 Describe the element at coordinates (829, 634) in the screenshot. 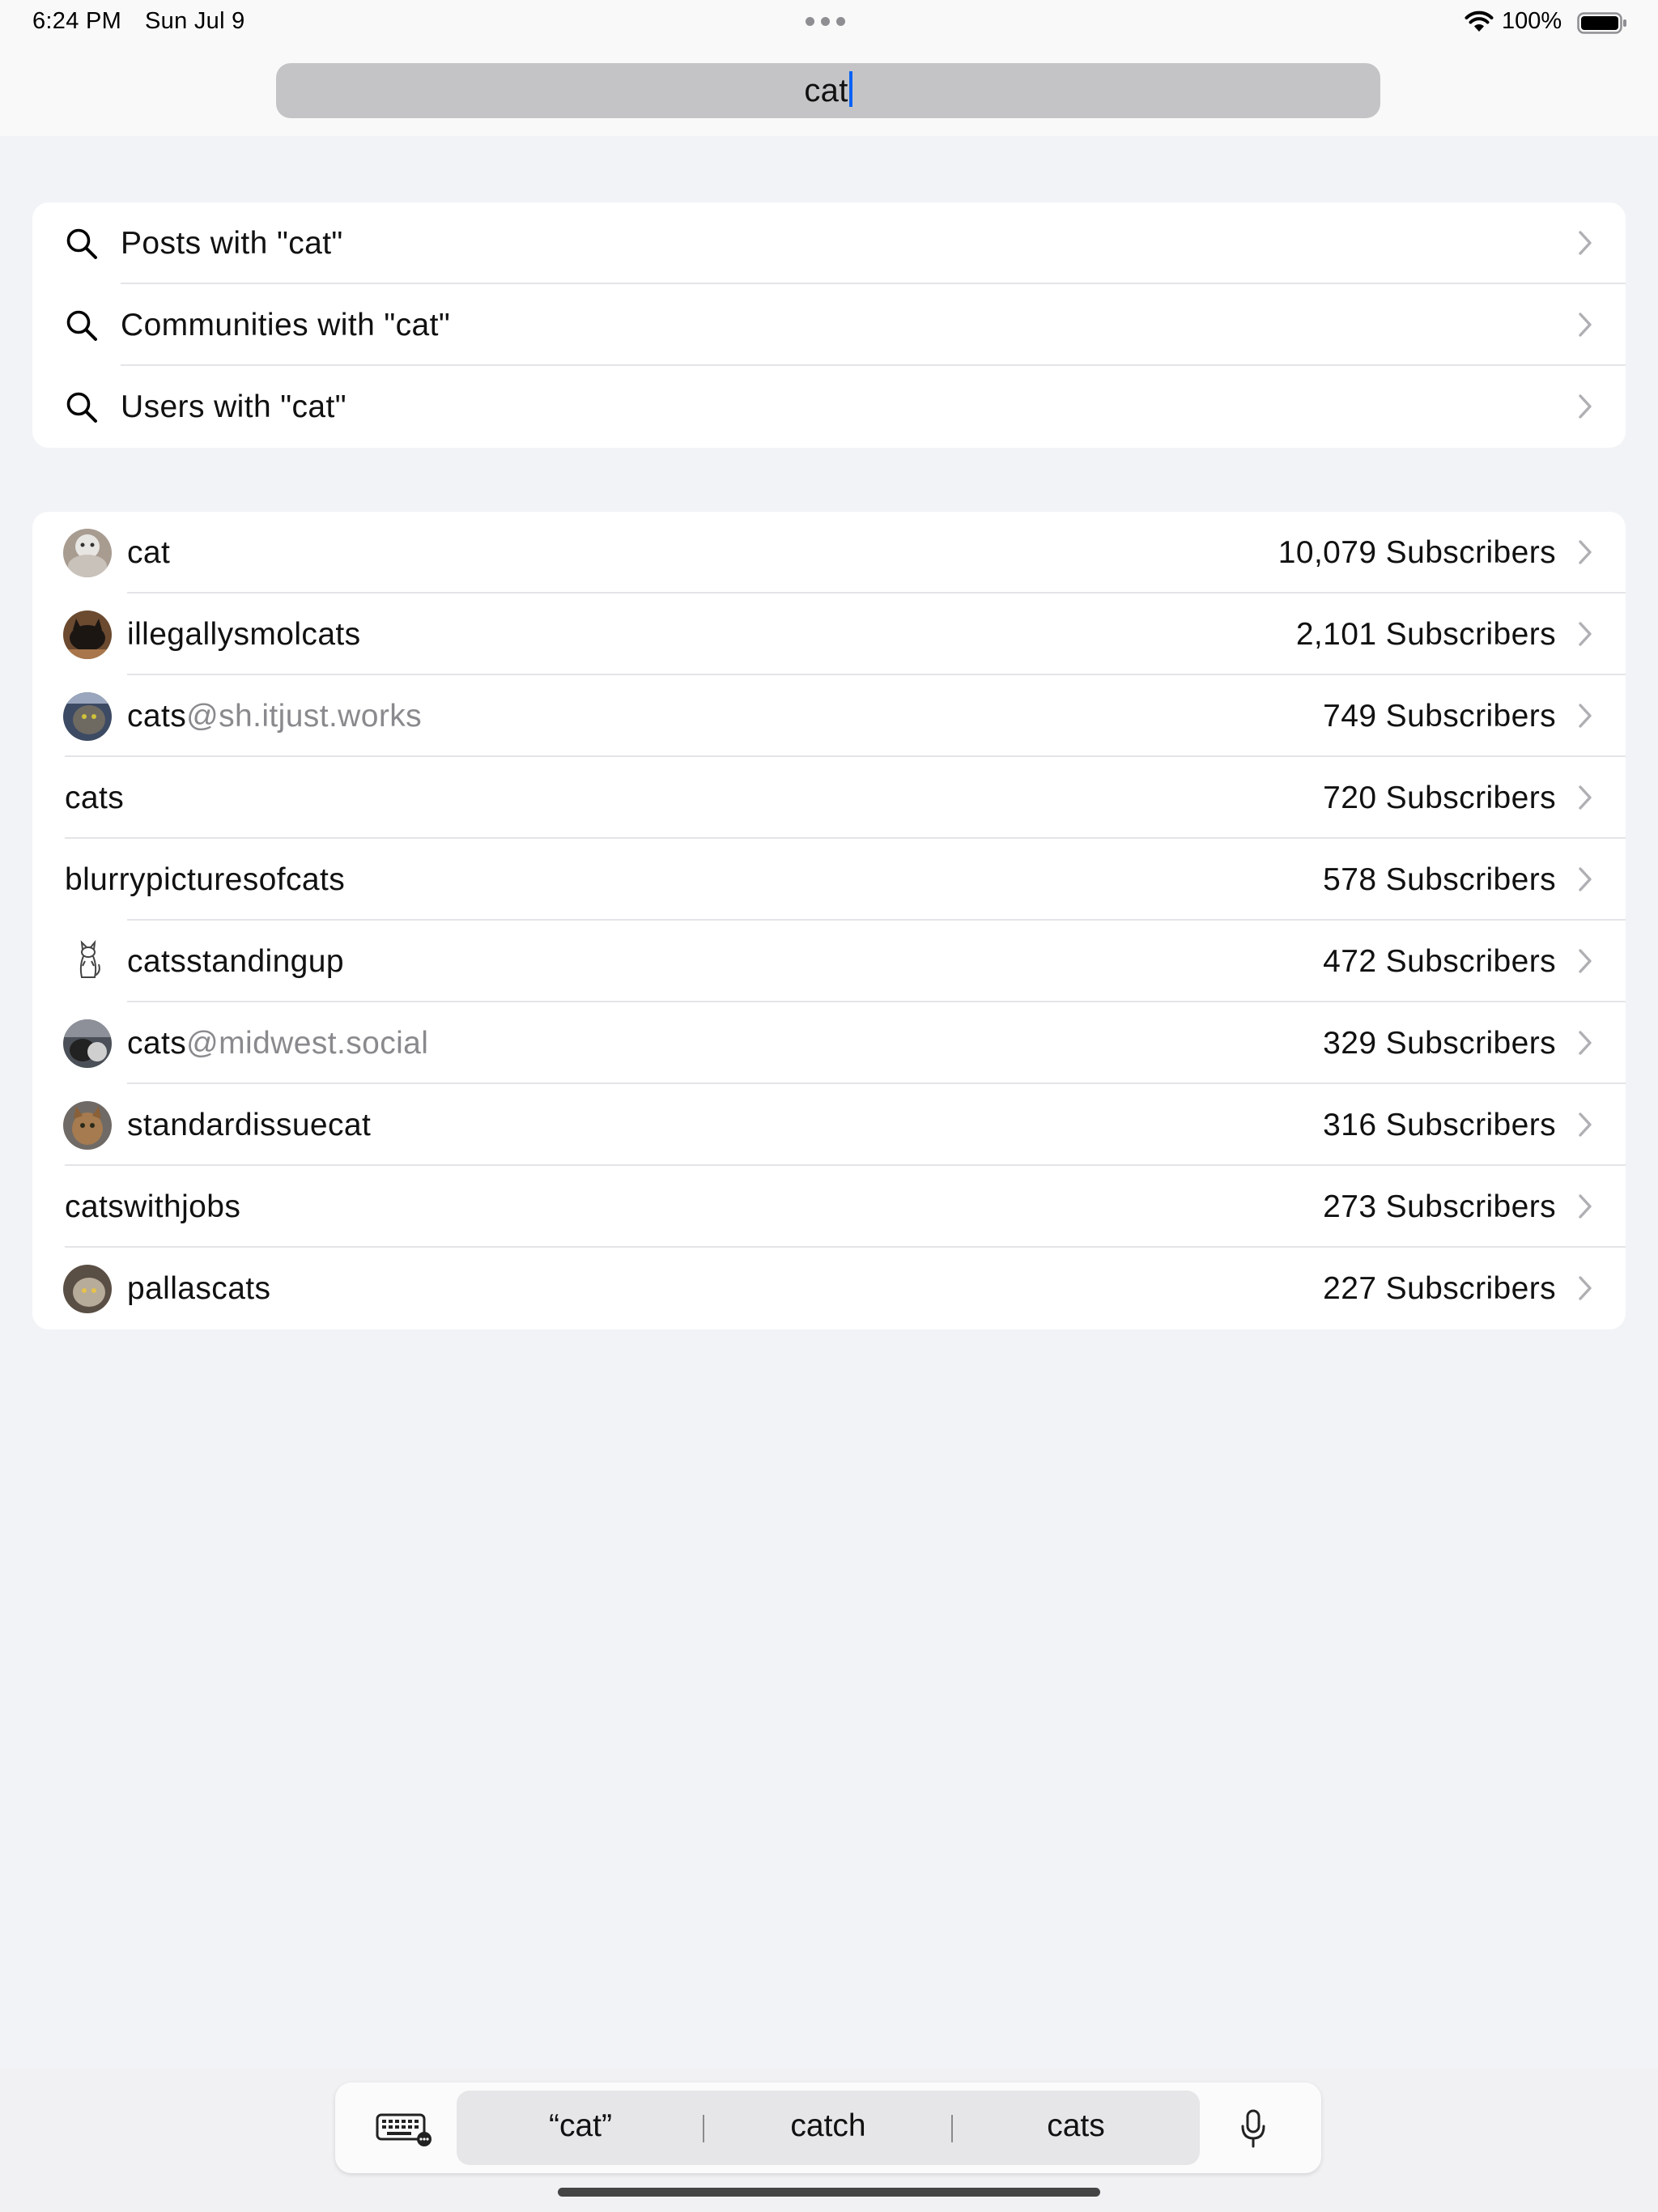

I see `community-row: illegallysmolcats 2,101 Subscribers` at that location.